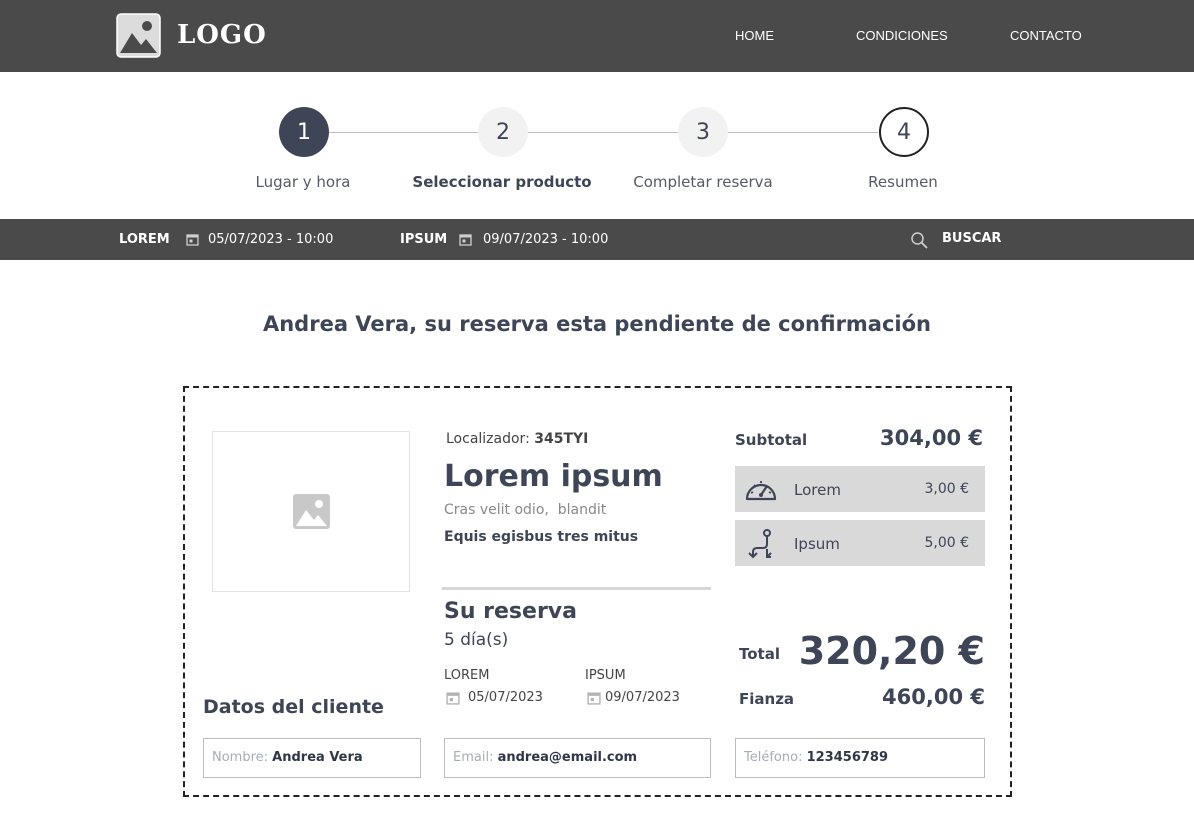 Image resolution: width=1194 pixels, height=834 pixels. Describe the element at coordinates (767, 699) in the screenshot. I see `deposit-label: Fianza` at that location.